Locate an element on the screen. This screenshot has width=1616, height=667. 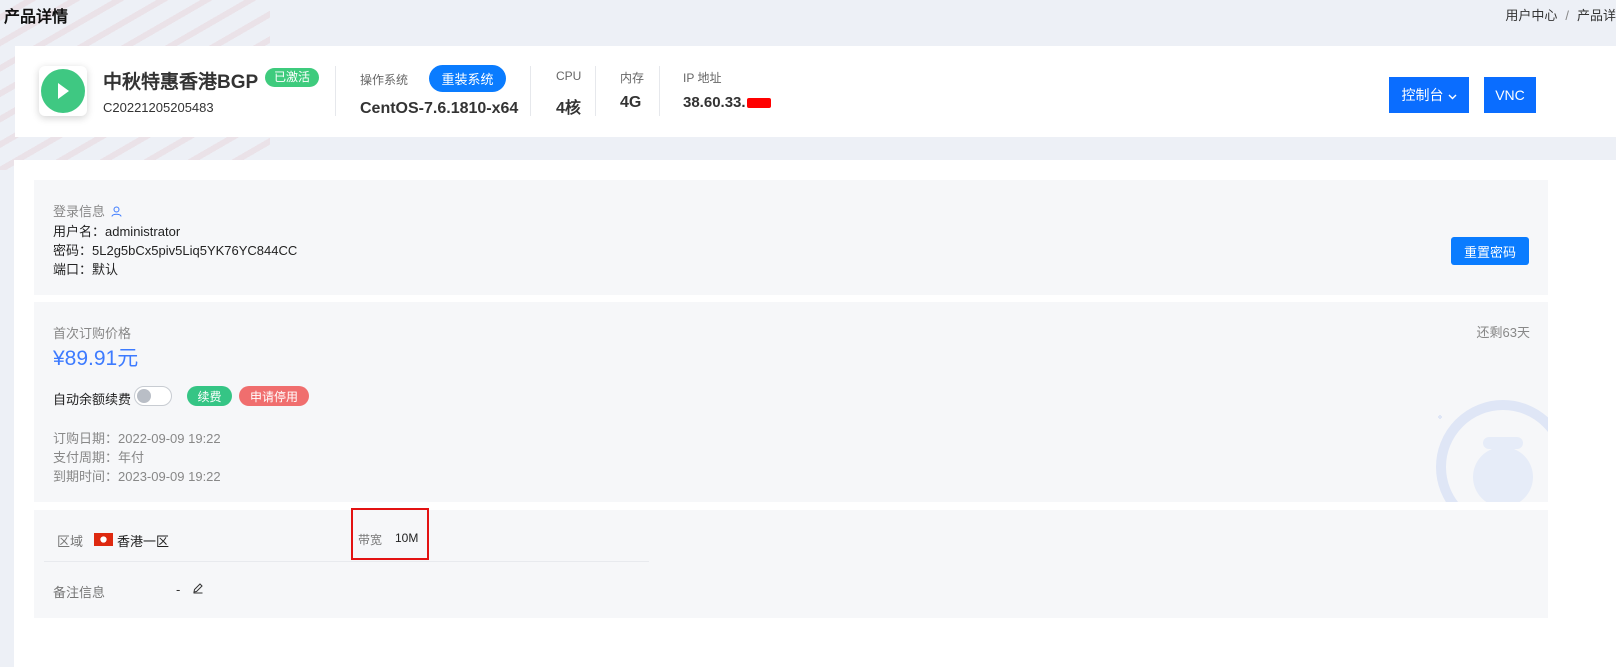
product-id: C20221205205483 is located at coordinates (158, 107).